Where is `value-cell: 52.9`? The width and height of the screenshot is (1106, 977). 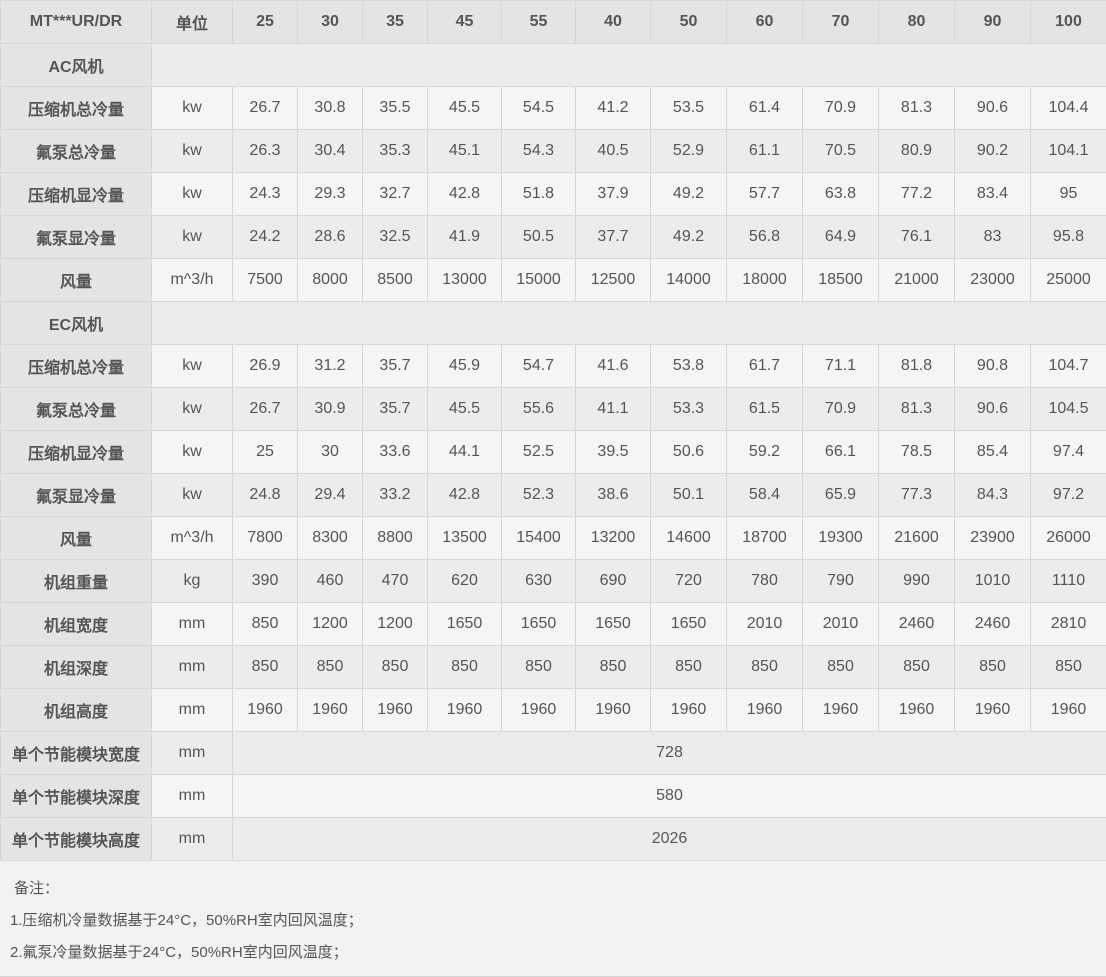
value-cell: 52.9 is located at coordinates (688, 151).